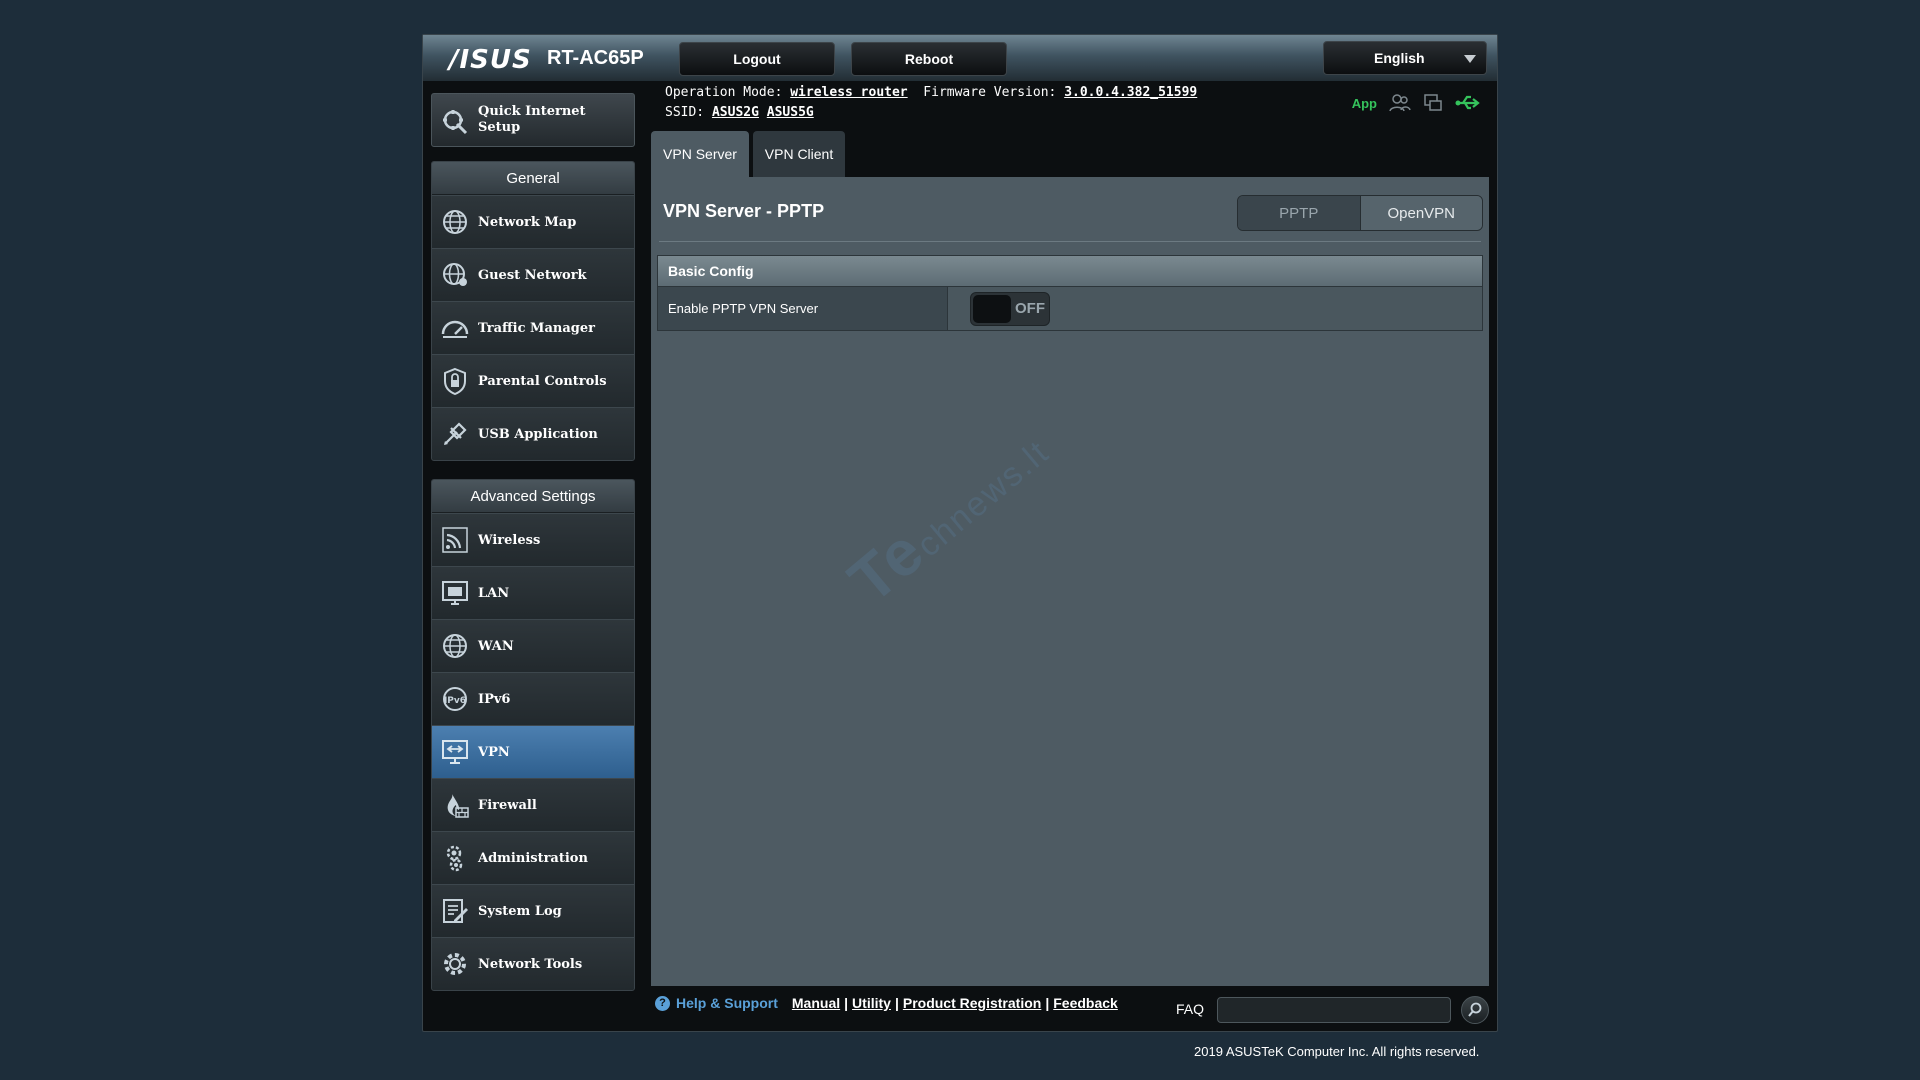 This screenshot has height=1080, width=1920. Describe the element at coordinates (595, 58) in the screenshot. I see `model-name: RT-AC65P` at that location.